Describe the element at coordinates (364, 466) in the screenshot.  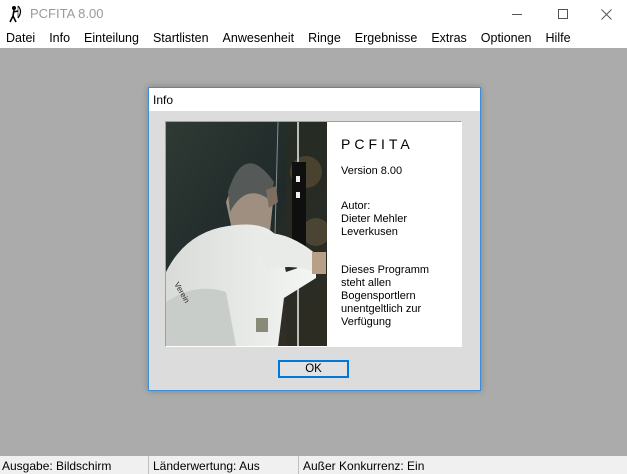
I see `status-out-of-competition: Außer Konkurrenz: Ein` at that location.